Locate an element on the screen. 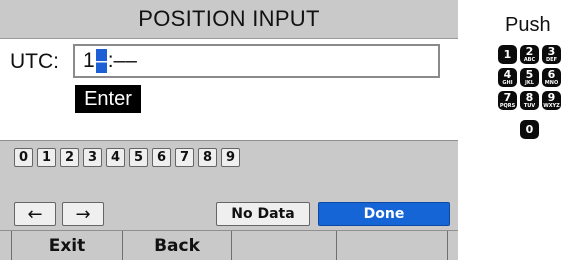 The width and height of the screenshot is (568, 260). keypad-key-1-icon: 1 is located at coordinates (507, 54).